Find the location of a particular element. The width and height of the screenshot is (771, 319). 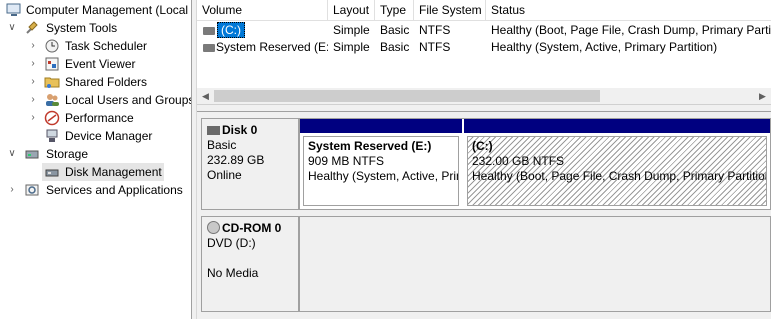

horizontal-scrollbar: ◀ ▶ is located at coordinates (484, 96).